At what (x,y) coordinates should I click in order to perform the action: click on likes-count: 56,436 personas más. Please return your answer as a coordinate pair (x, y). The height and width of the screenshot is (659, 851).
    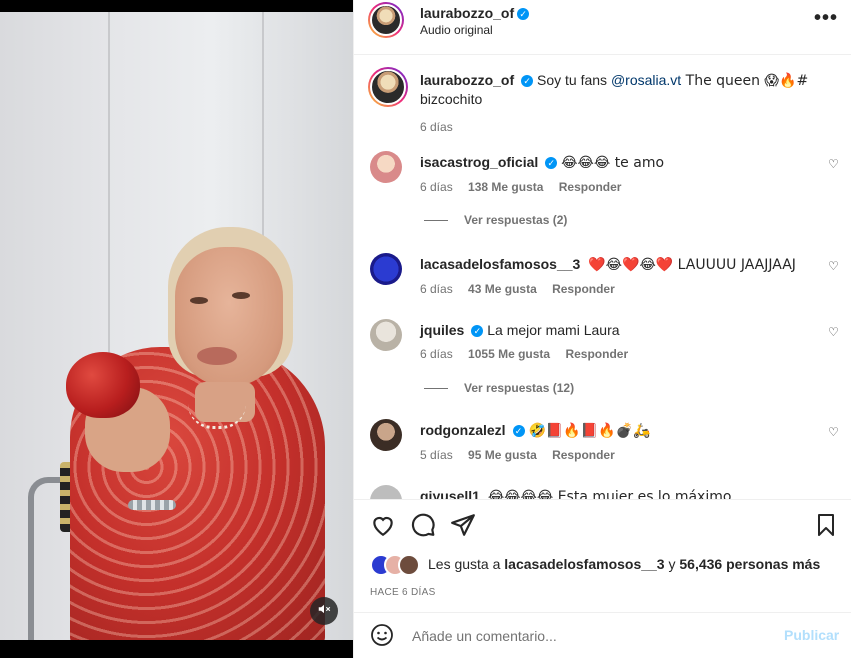
    Looking at the image, I should click on (749, 564).